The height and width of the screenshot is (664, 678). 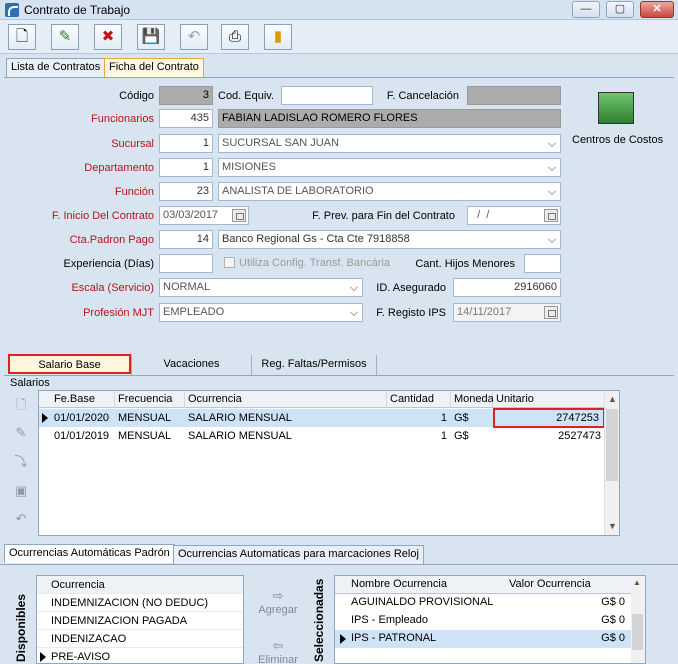 What do you see at coordinates (118, 313) in the screenshot?
I see `profesion-label: Profesión MJT` at bounding box center [118, 313].